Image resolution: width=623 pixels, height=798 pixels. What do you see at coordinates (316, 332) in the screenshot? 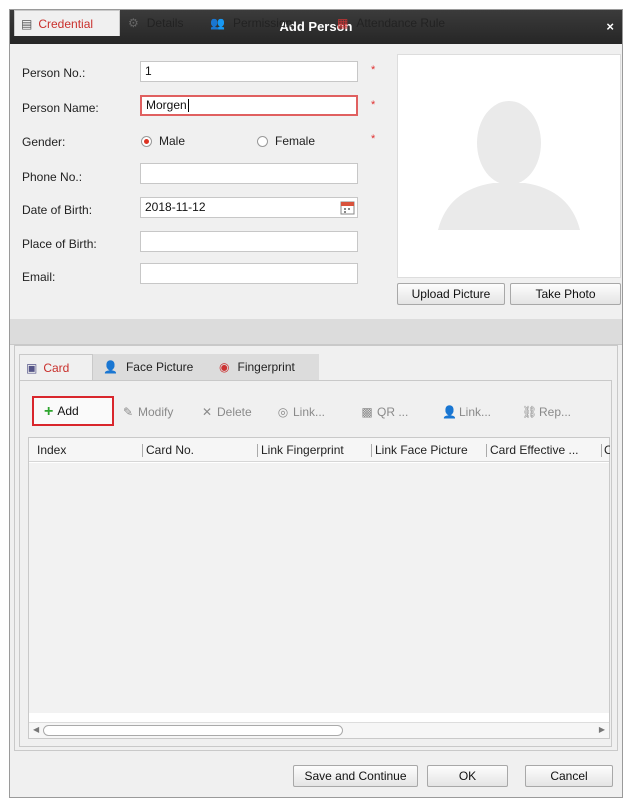
I see `main-tab-bar` at bounding box center [316, 332].